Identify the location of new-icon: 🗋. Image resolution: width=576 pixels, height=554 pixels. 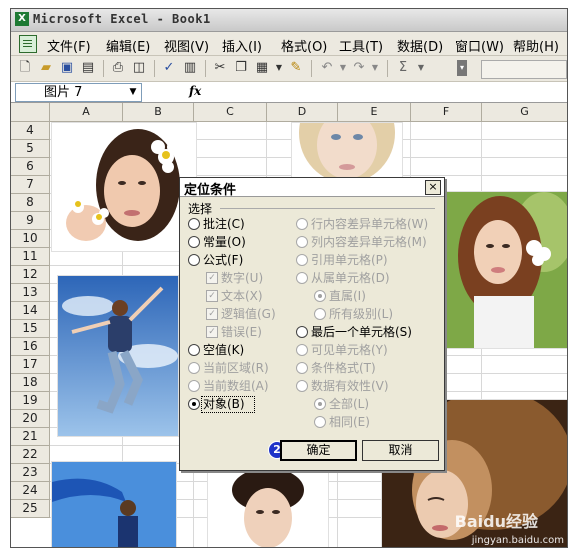
(25, 68).